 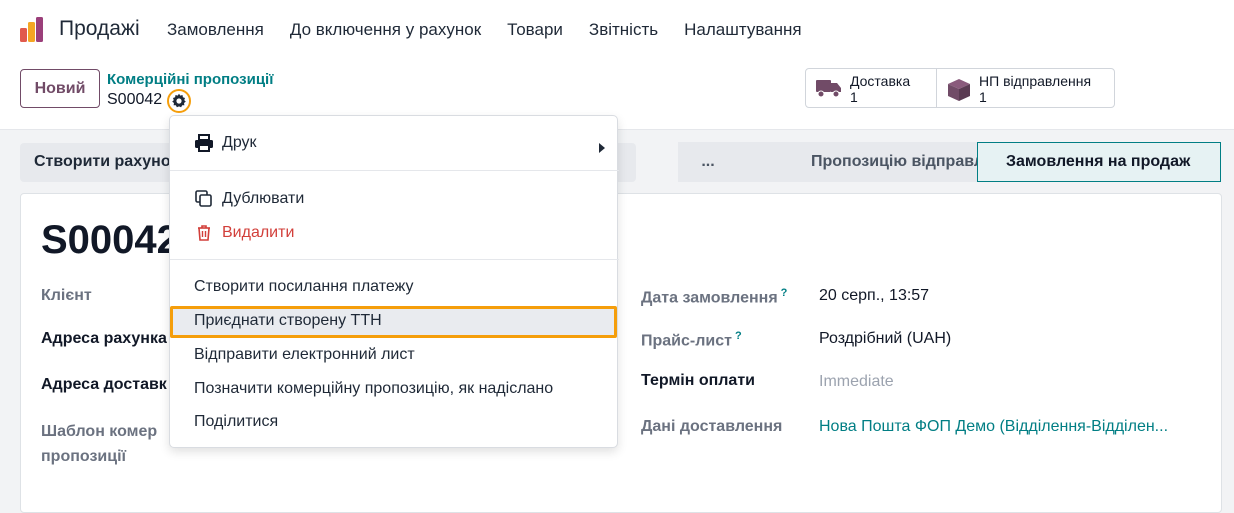 What do you see at coordinates (66, 295) in the screenshot?
I see `client-label: Клієнт` at bounding box center [66, 295].